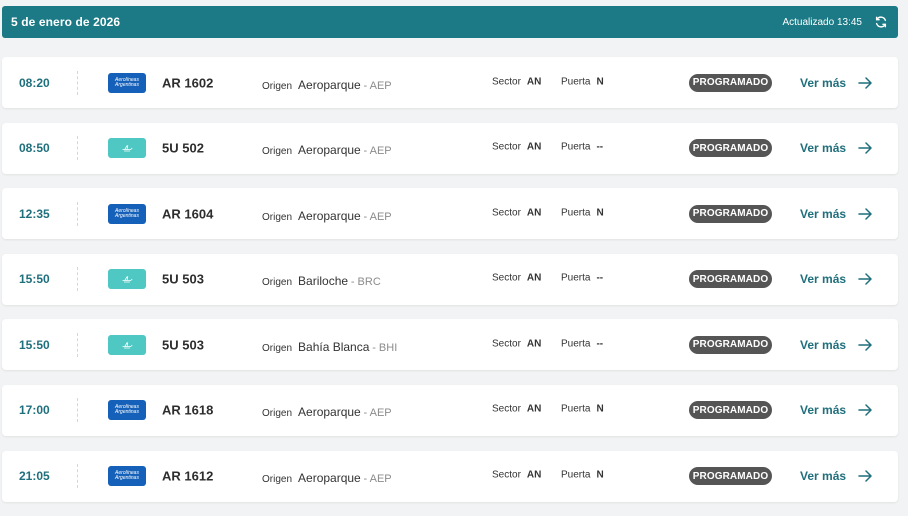 This screenshot has width=908, height=516. I want to click on origin-code: - BHI, so click(385, 347).